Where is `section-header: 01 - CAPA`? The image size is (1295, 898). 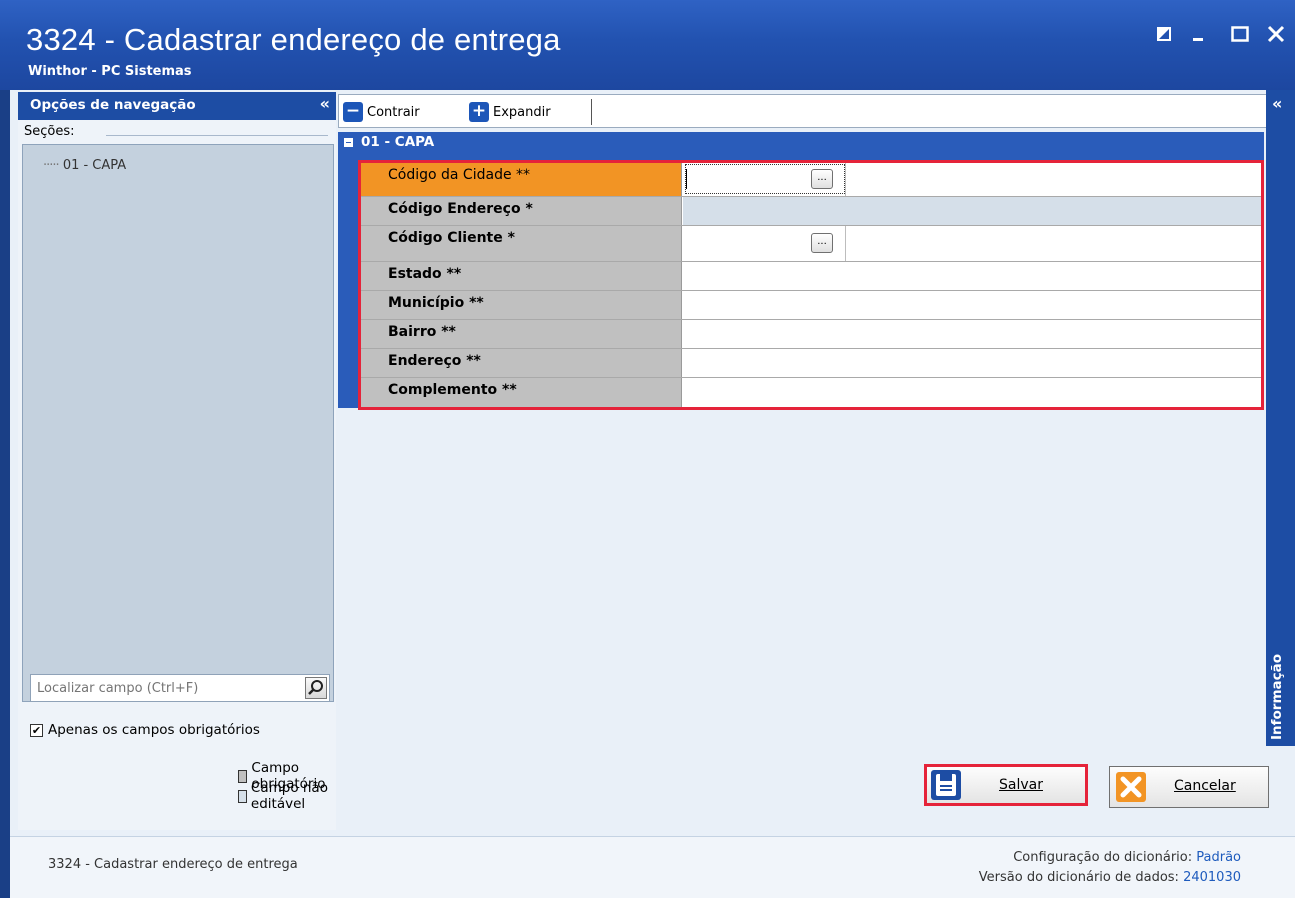
section-header: 01 - CAPA is located at coordinates (386, 142).